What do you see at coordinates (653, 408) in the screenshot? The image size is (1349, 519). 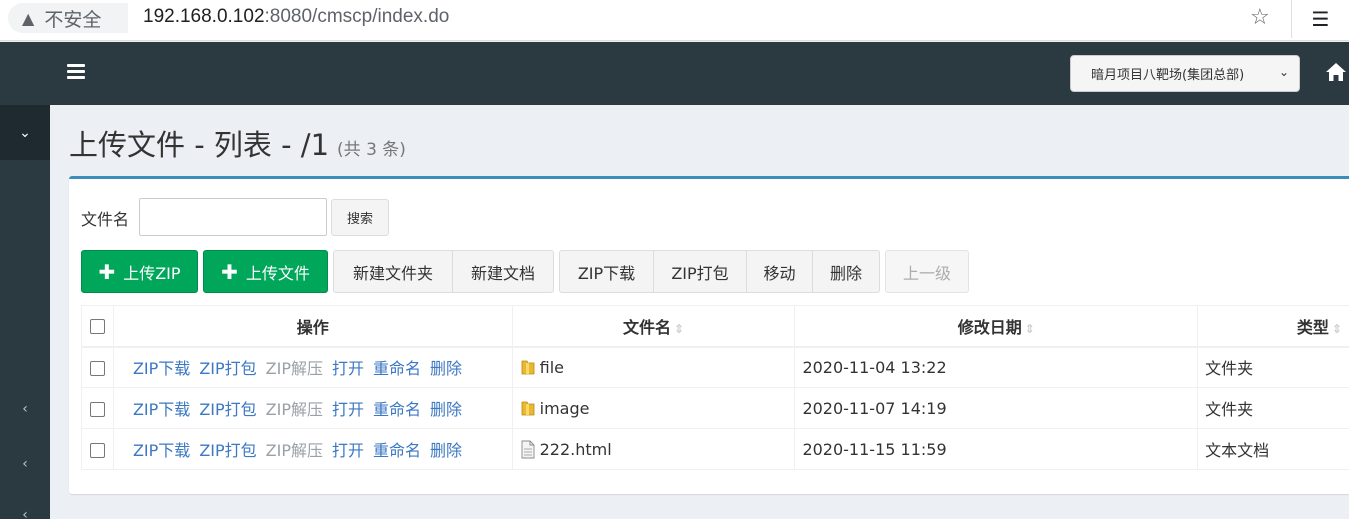 I see `row-filename: image` at bounding box center [653, 408].